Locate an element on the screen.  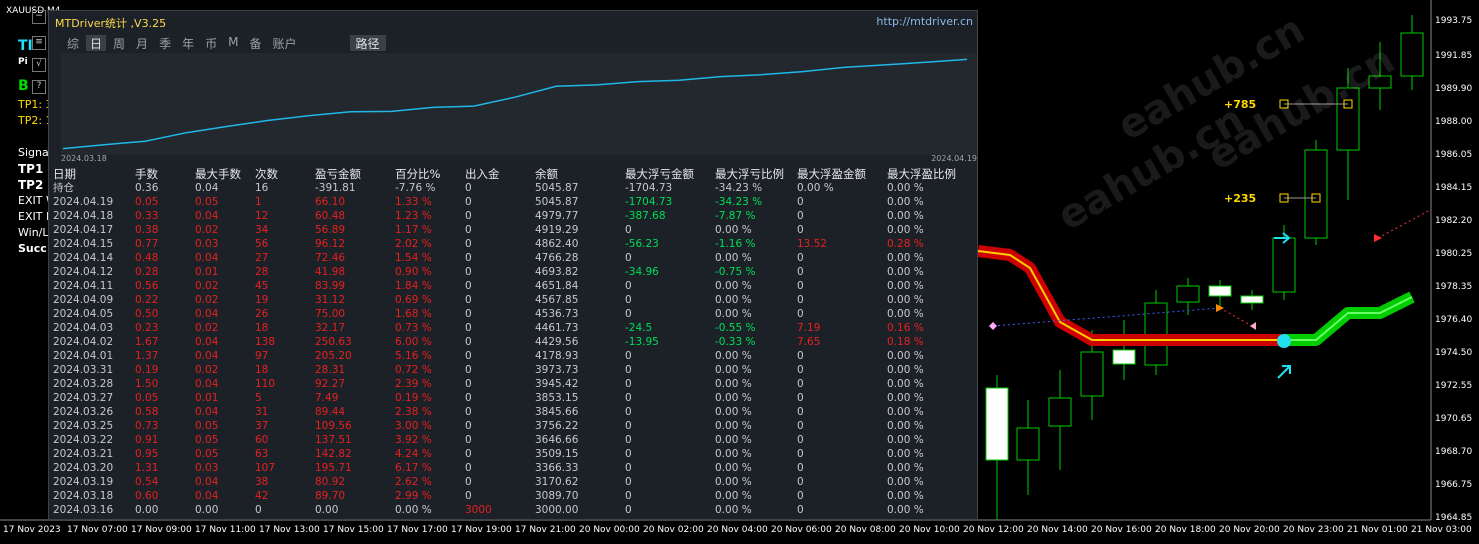
tab-week: 周 is located at coordinates (119, 43).